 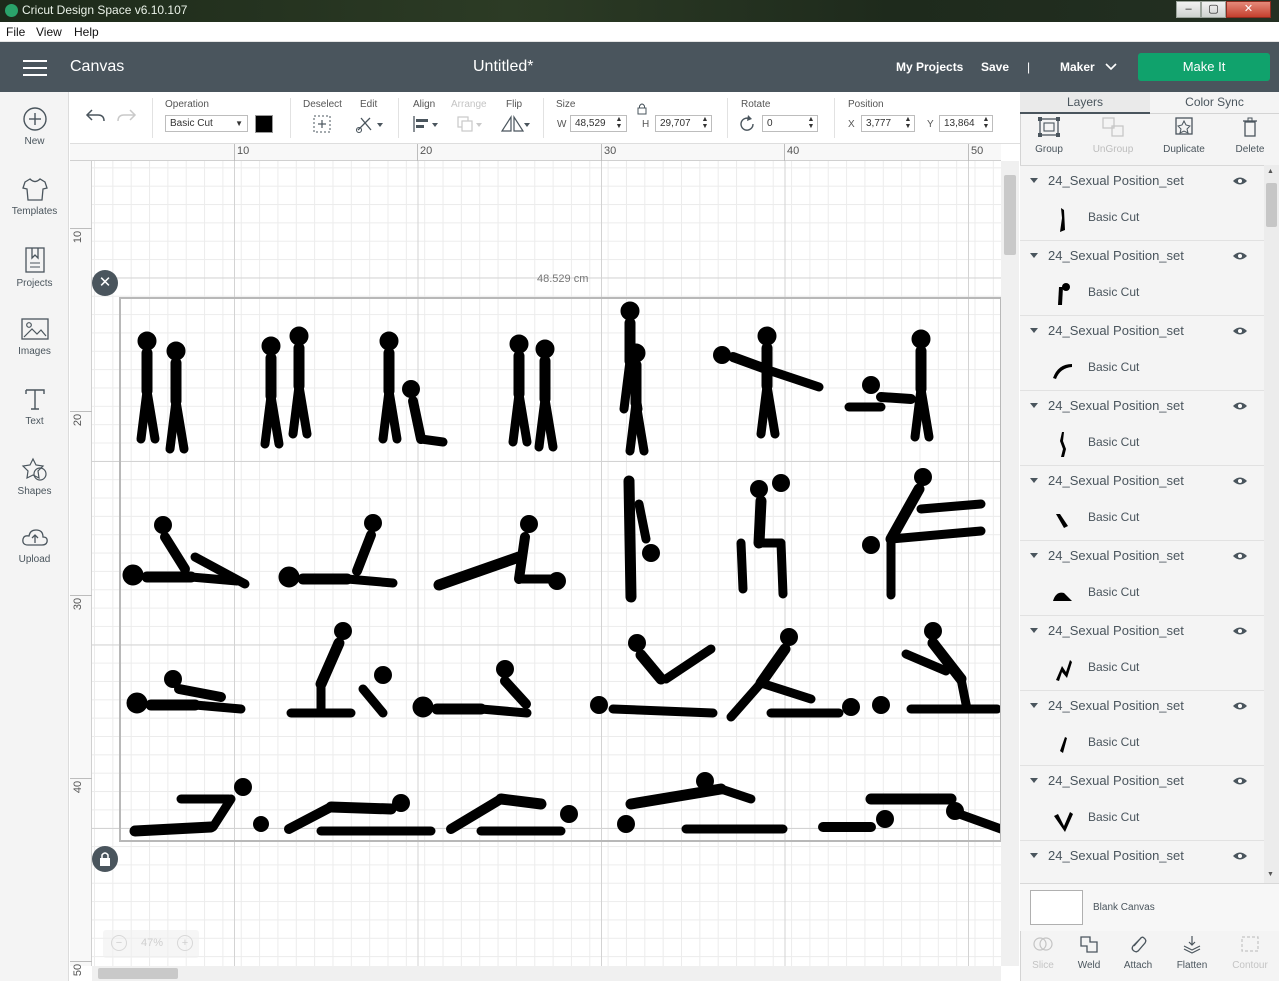 I want to click on lock-handle-icon, so click(x=105, y=859).